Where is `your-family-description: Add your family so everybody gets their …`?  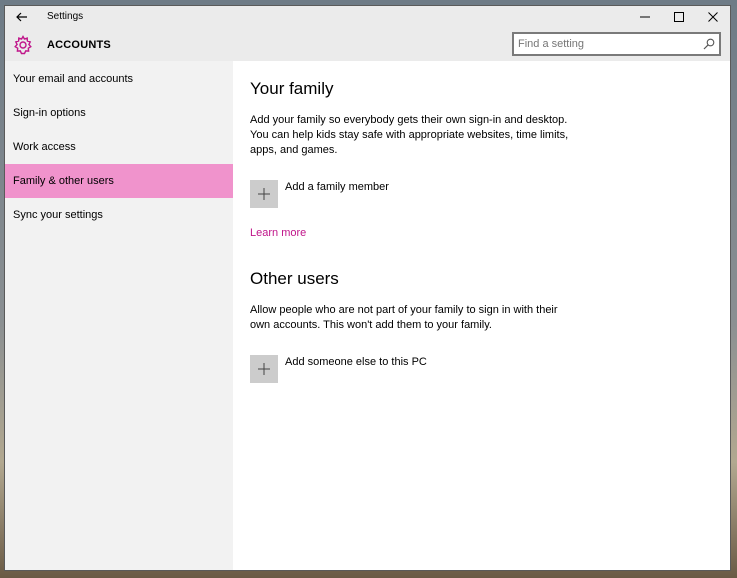
your-family-description: Add your family so everybody gets their … is located at coordinates (409, 135).